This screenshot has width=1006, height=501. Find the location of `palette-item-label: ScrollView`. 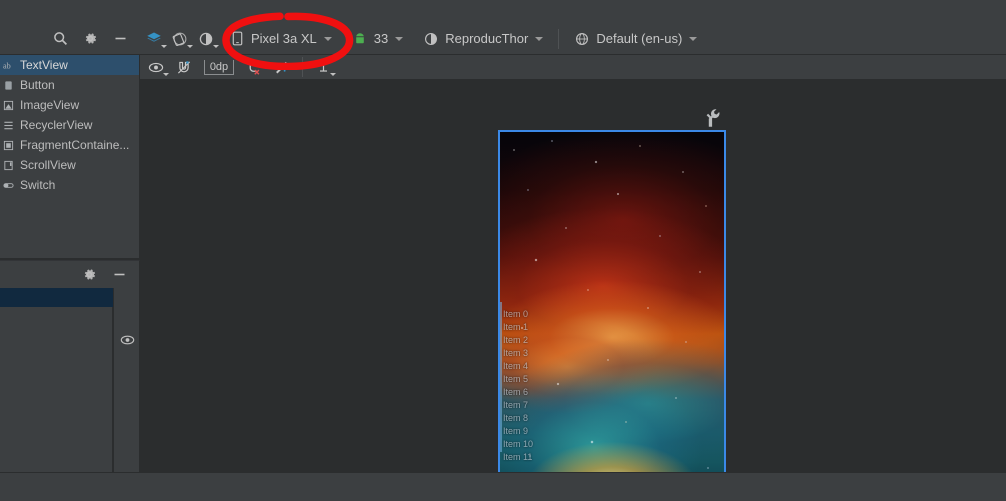

palette-item-label: ScrollView is located at coordinates (48, 165).